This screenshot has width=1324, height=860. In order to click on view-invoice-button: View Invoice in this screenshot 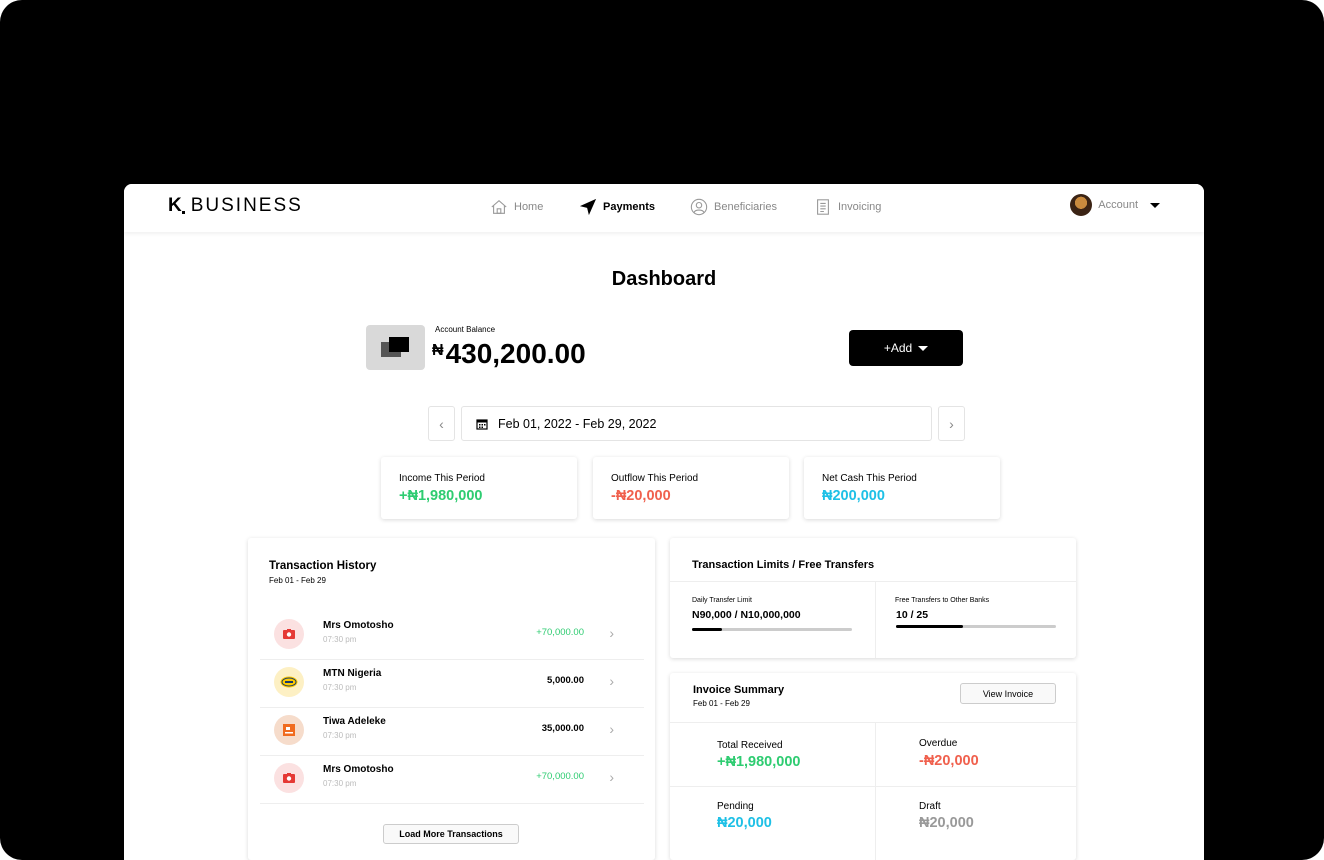, I will do `click(1008, 693)`.